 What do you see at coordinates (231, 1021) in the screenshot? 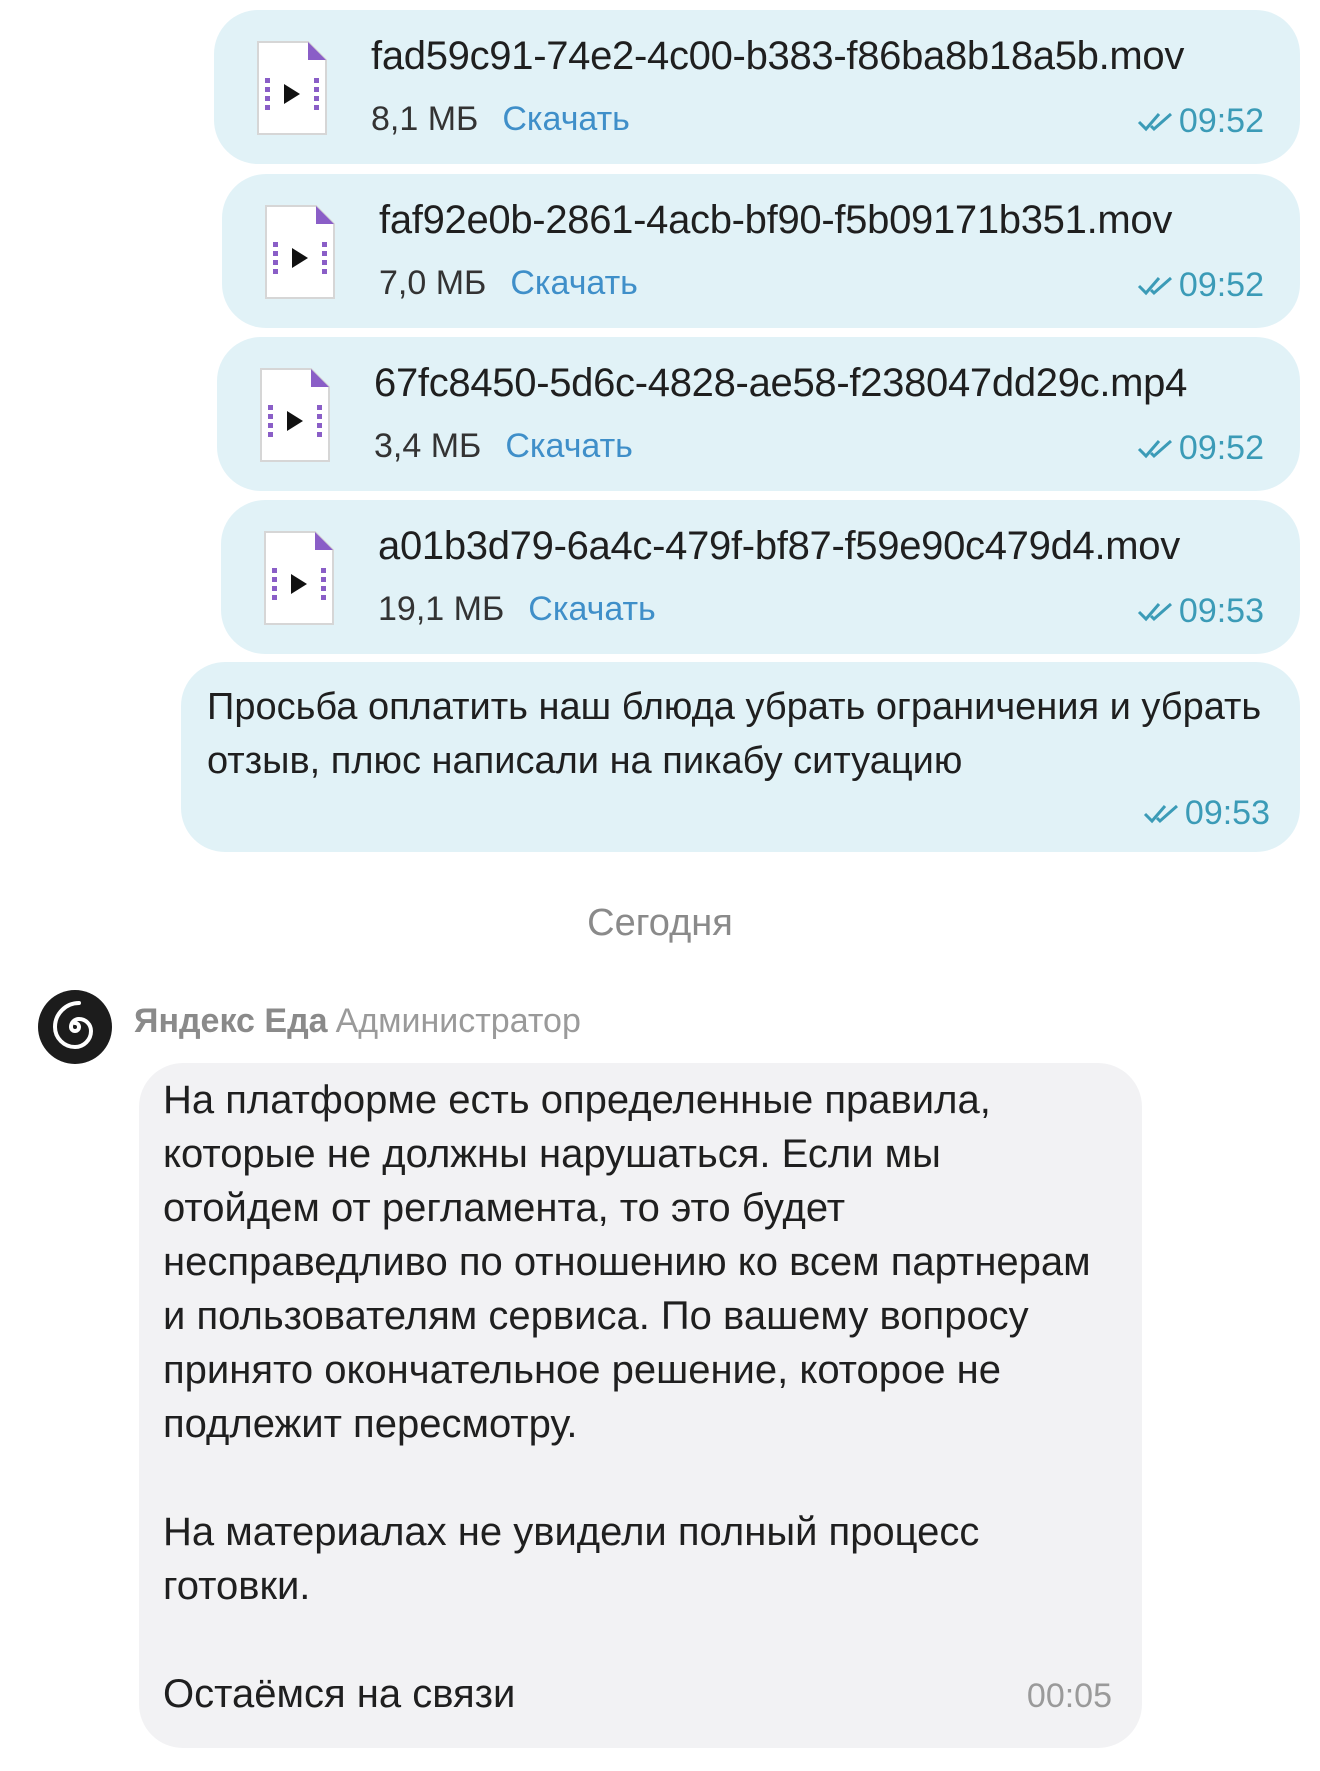
I see `sender-name: Яндекс Еда` at bounding box center [231, 1021].